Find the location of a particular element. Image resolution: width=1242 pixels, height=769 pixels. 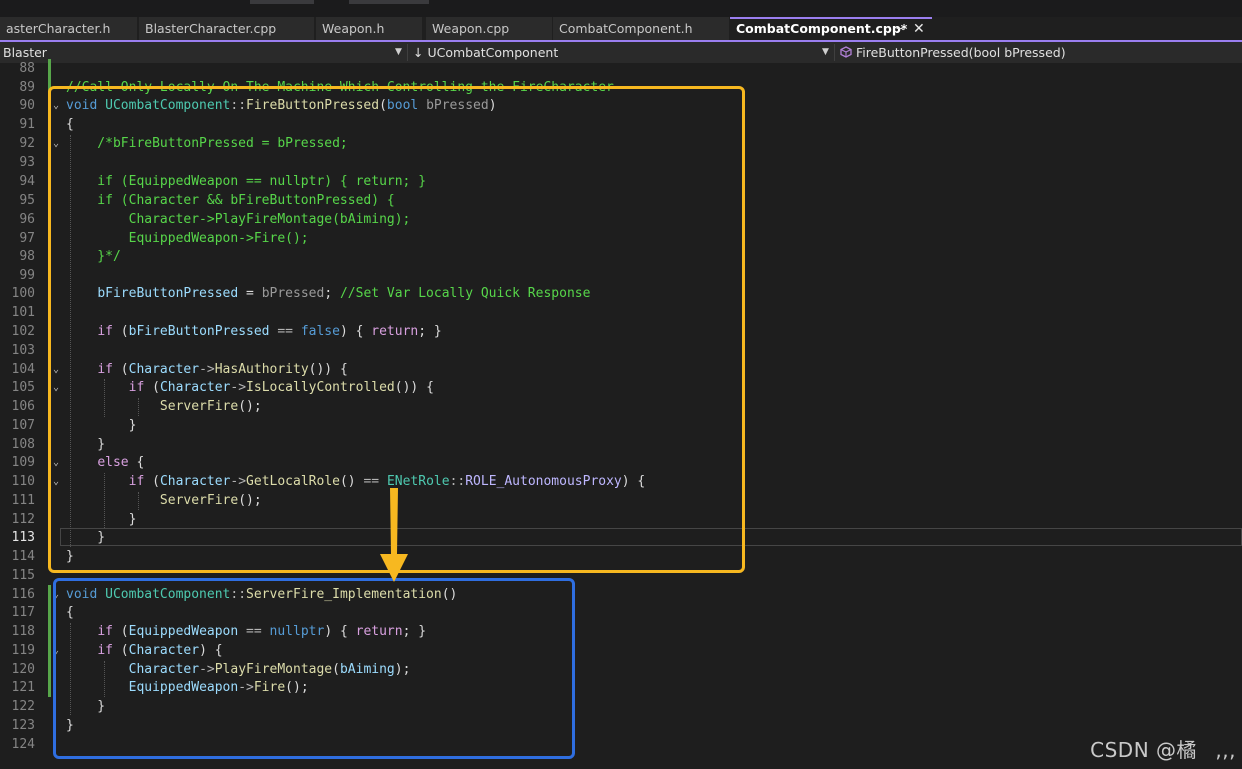

scope-label: ↓ UCombatComponent is located at coordinates (486, 52).